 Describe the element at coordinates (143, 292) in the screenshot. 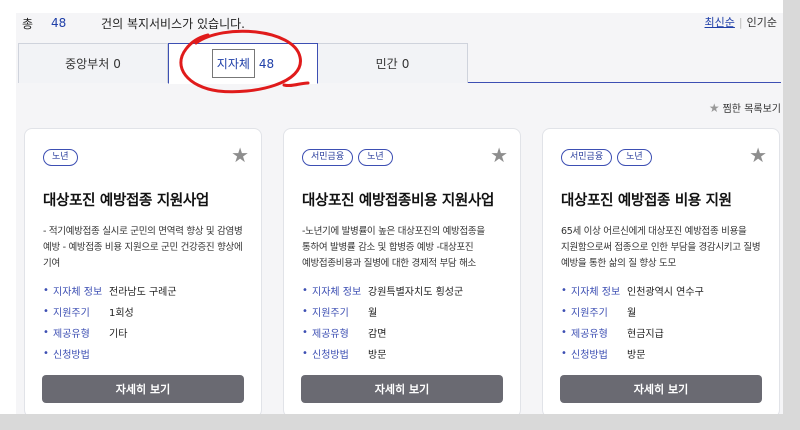

I see `info-value: 전라남도 구례군` at that location.